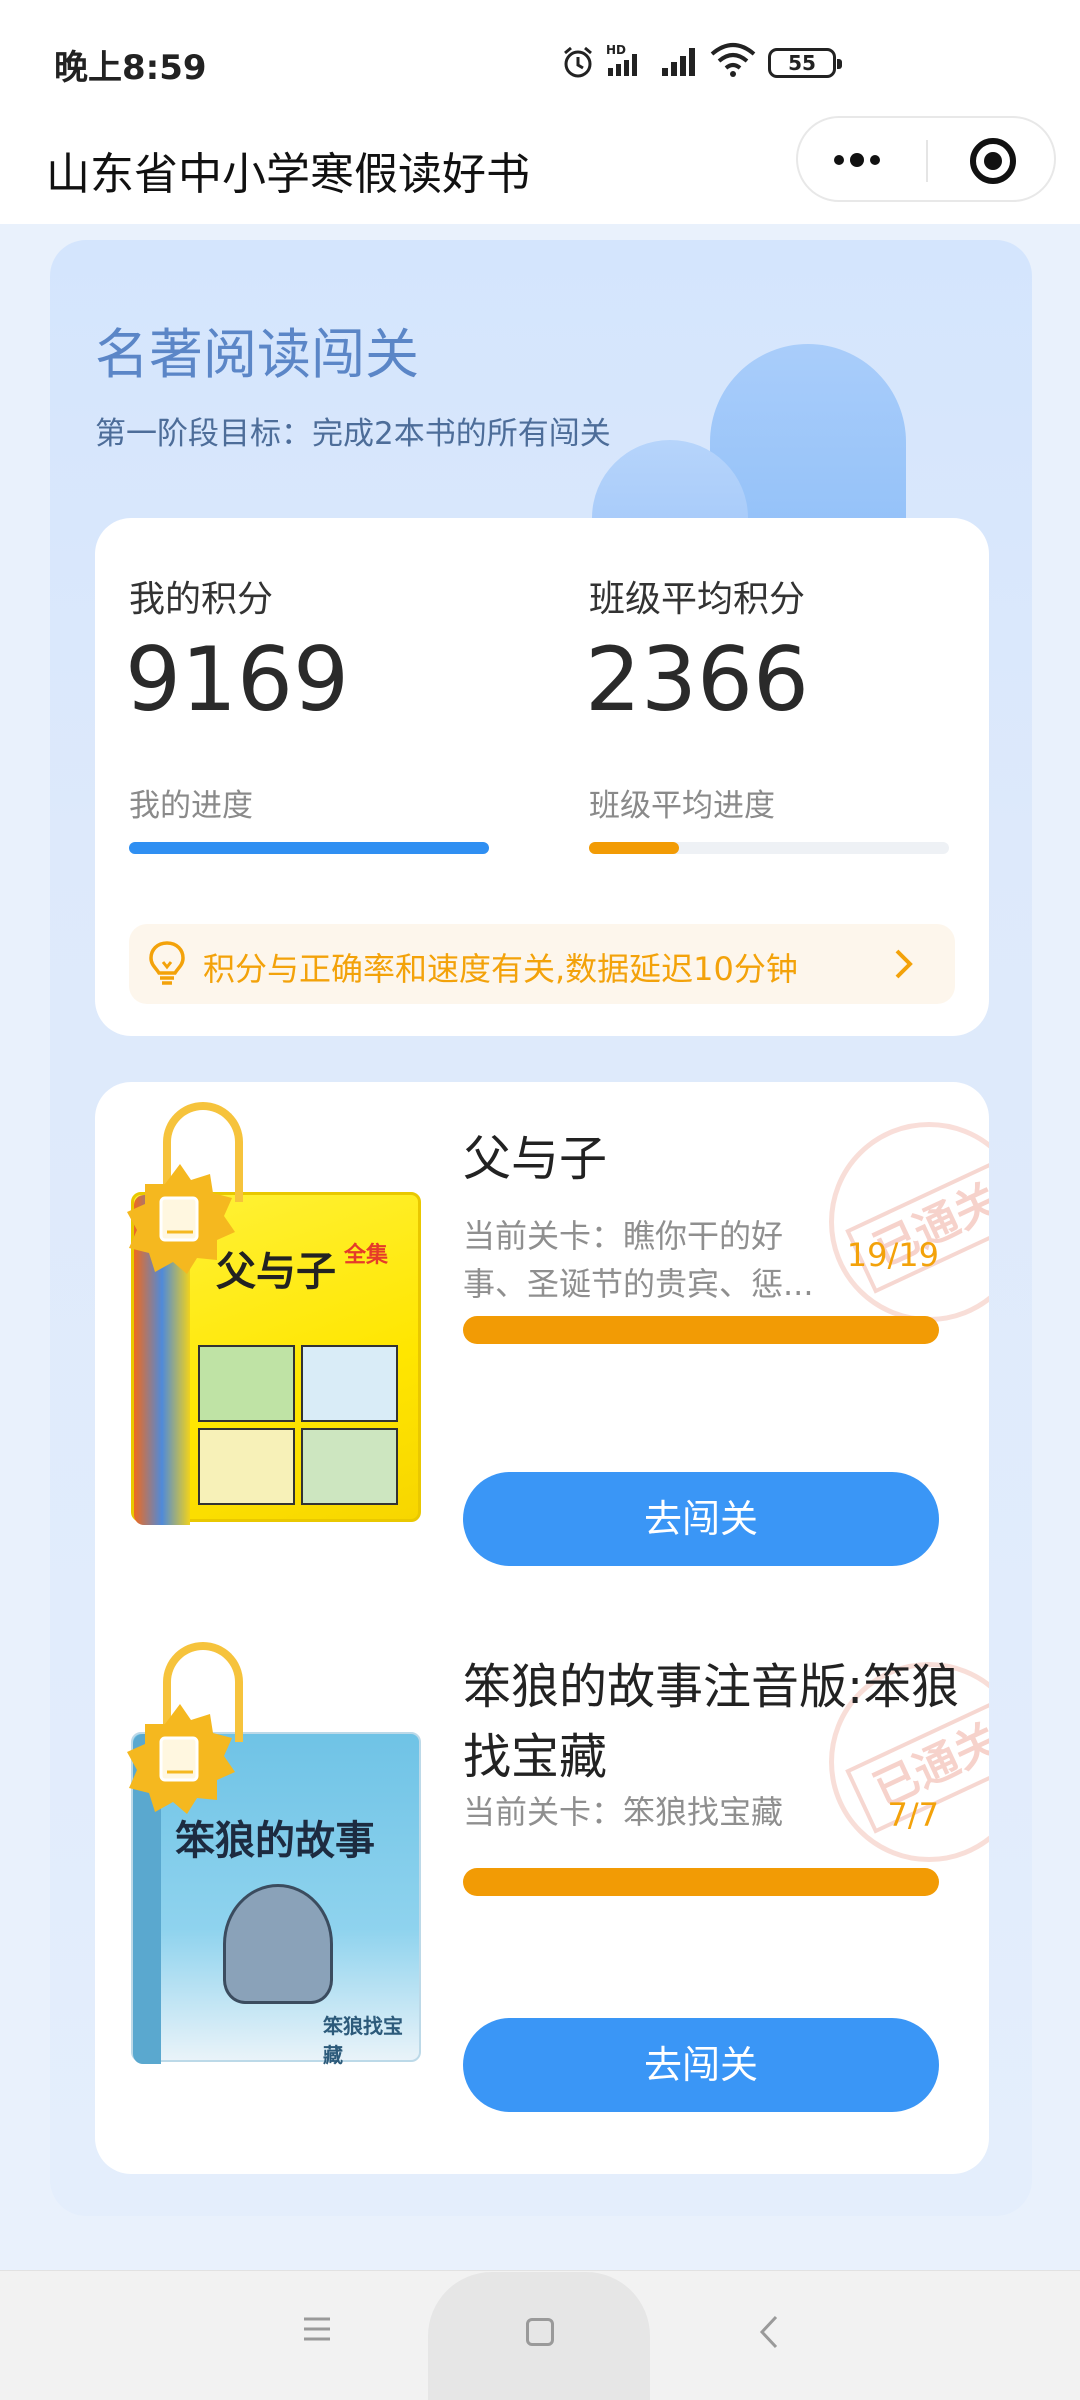  Describe the element at coordinates (298, 1425) in the screenshot. I see `comic-panels` at that location.